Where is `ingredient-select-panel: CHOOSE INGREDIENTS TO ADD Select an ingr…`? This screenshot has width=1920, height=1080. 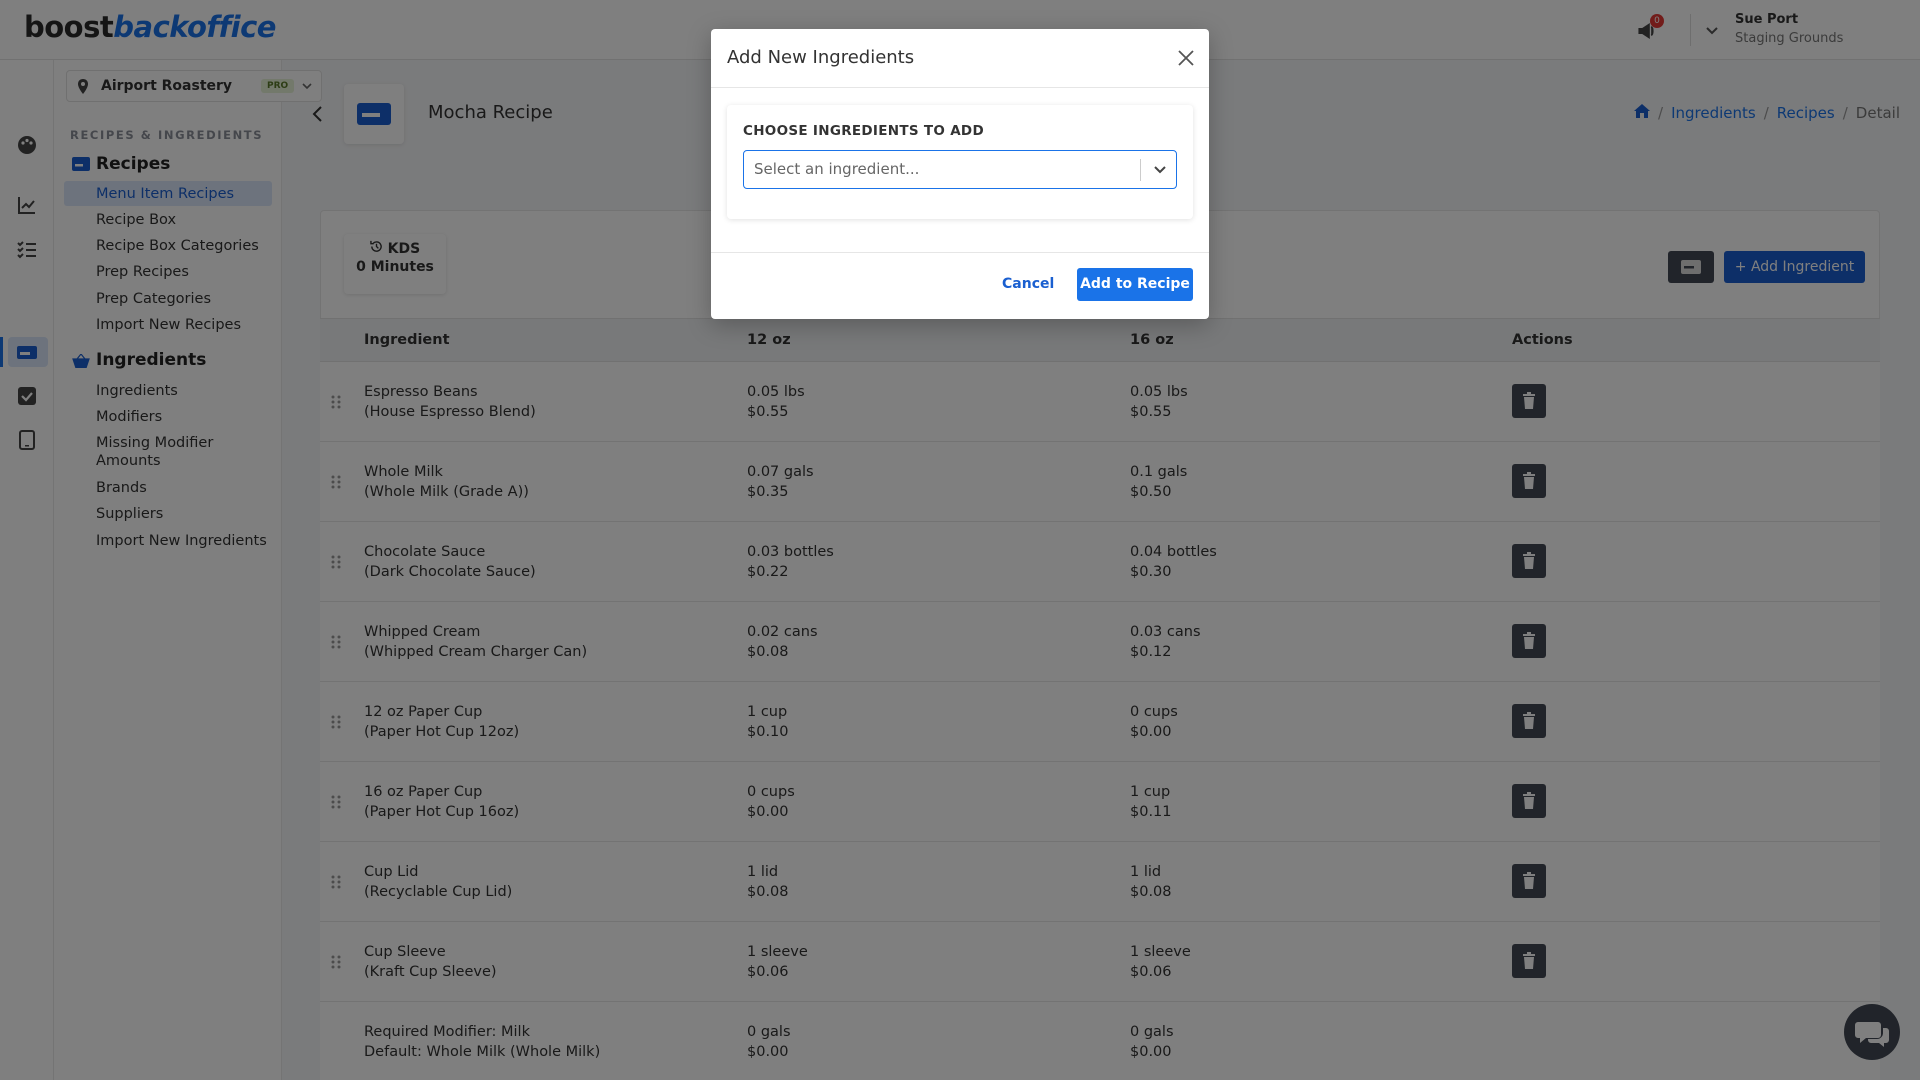 ingredient-select-panel: CHOOSE INGREDIENTS TO ADD Select an ingr… is located at coordinates (960, 162).